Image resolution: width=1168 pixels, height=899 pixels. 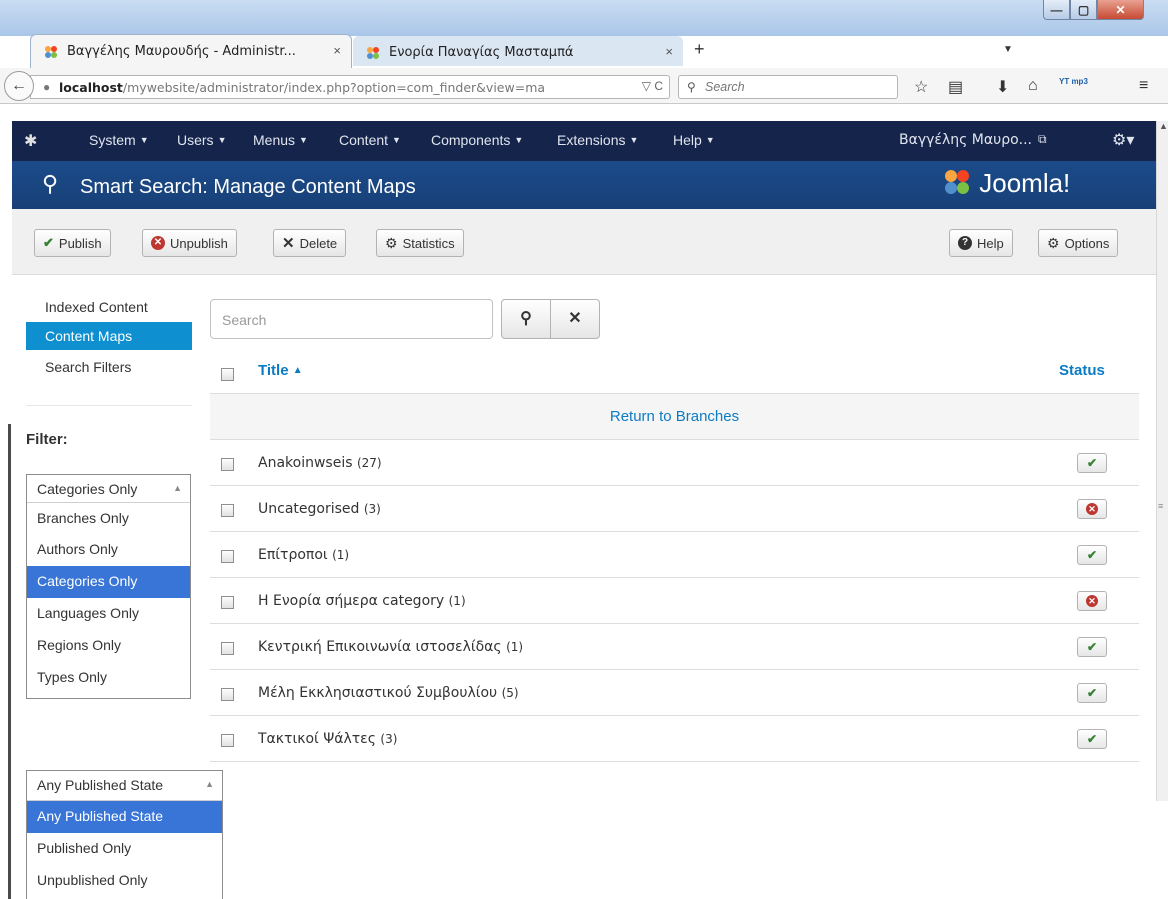 I want to click on unpublish-icon: ✕, so click(x=1092, y=509).